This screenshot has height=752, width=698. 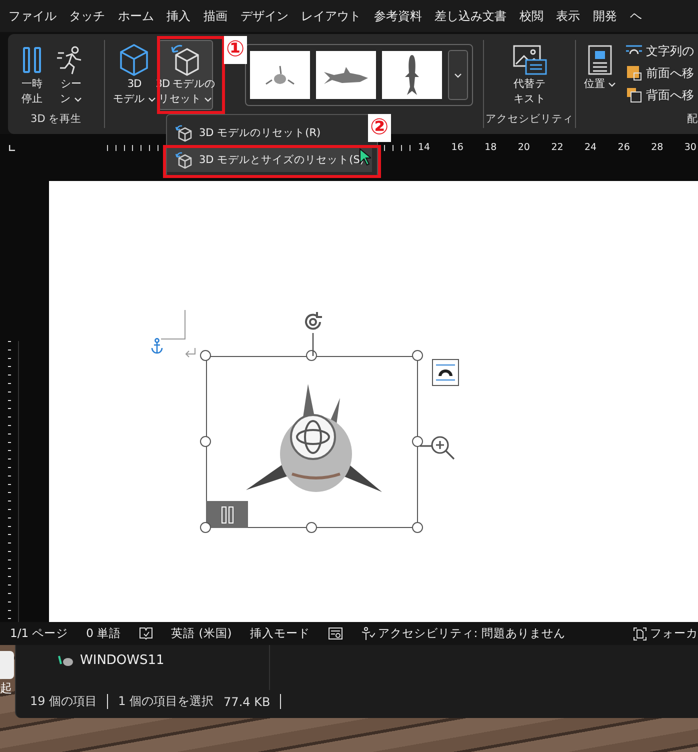 What do you see at coordinates (379, 128) in the screenshot?
I see `step-number: ②` at bounding box center [379, 128].